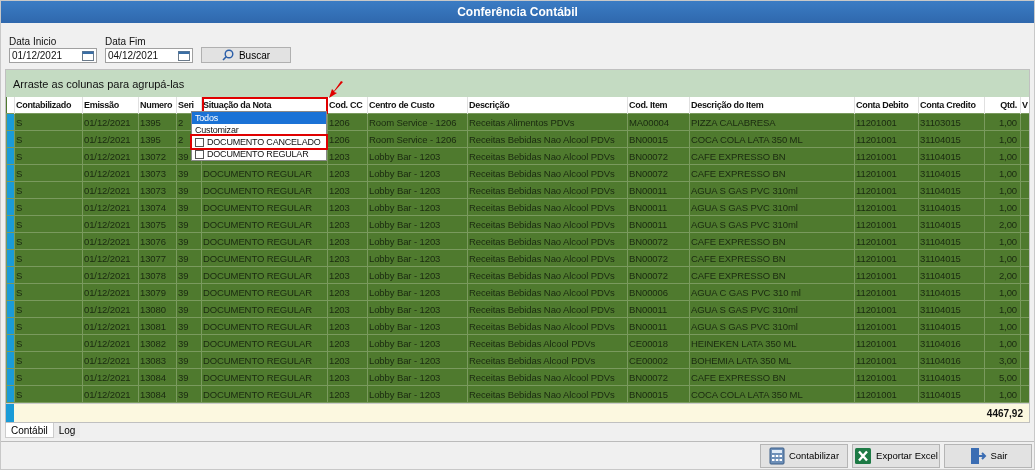 This screenshot has width=1035, height=470. What do you see at coordinates (157, 224) in the screenshot?
I see `table-cell: 13075` at bounding box center [157, 224].